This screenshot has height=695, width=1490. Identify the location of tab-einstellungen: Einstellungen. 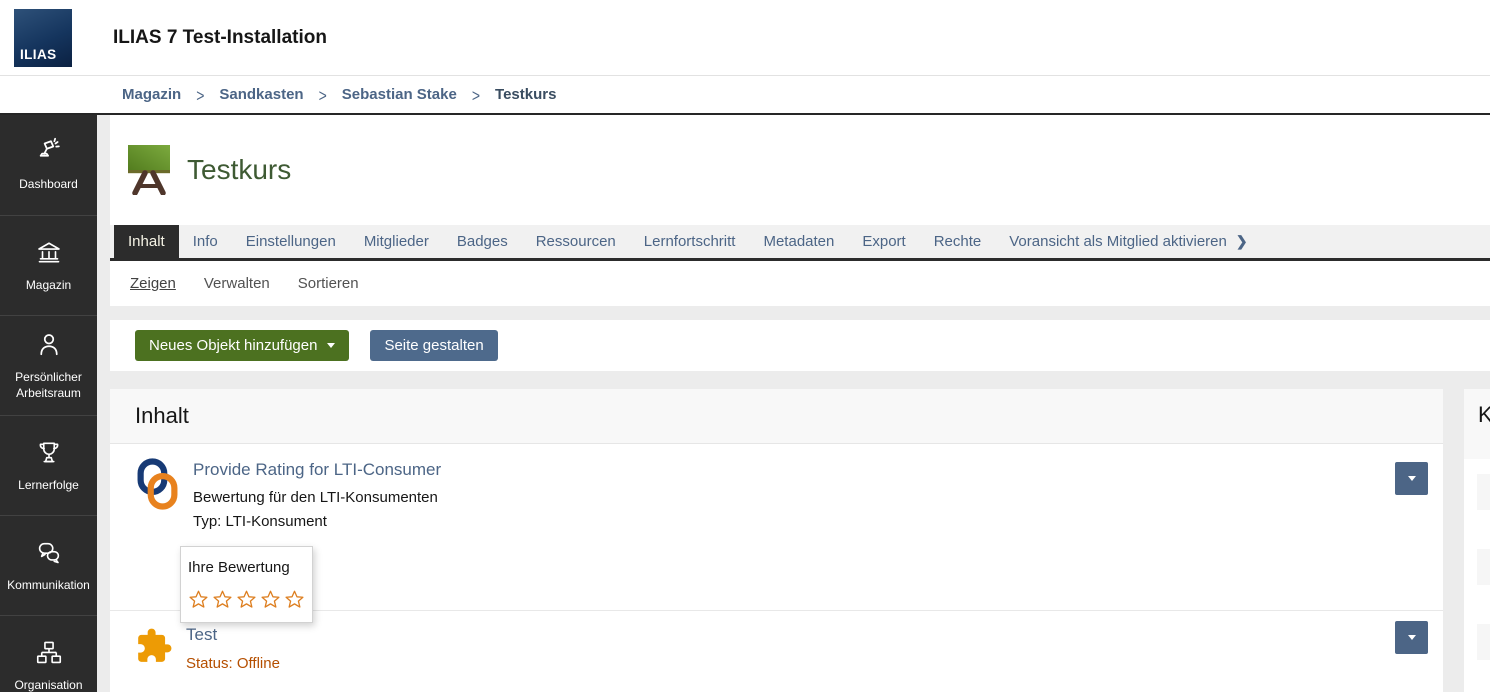
(291, 241).